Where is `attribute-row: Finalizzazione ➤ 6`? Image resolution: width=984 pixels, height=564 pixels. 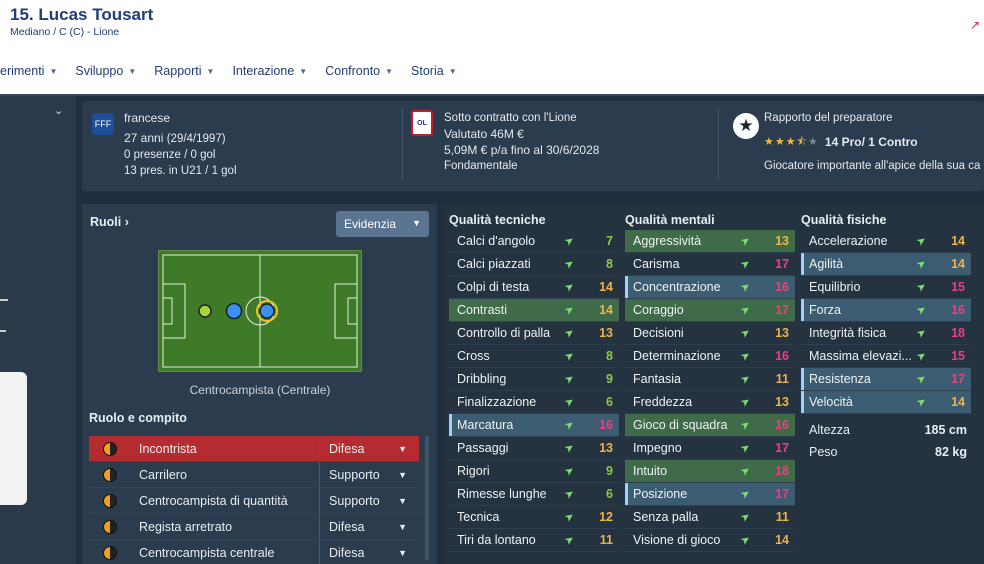
attribute-row: Finalizzazione ➤ 6 is located at coordinates (534, 402).